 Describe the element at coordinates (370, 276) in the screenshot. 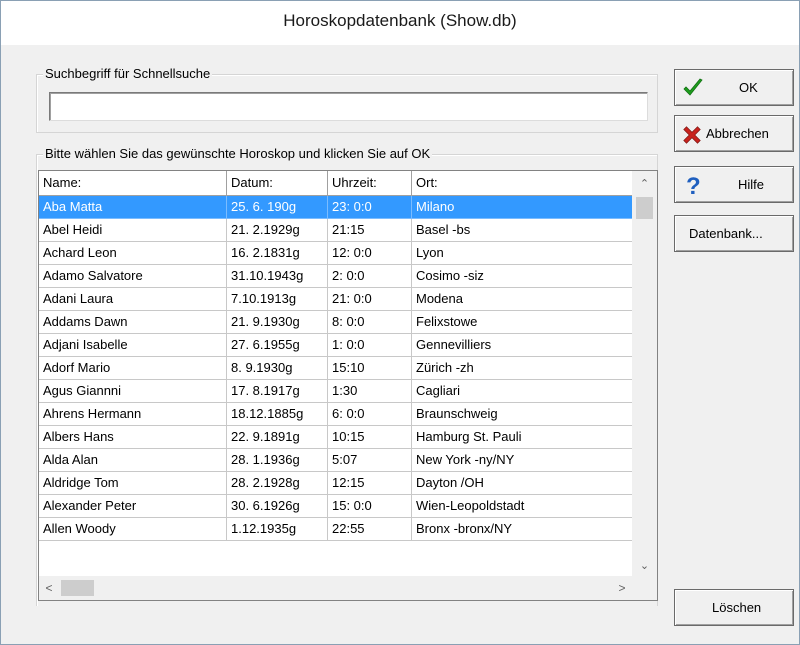

I see `cell-time: 2: 0:0` at that location.